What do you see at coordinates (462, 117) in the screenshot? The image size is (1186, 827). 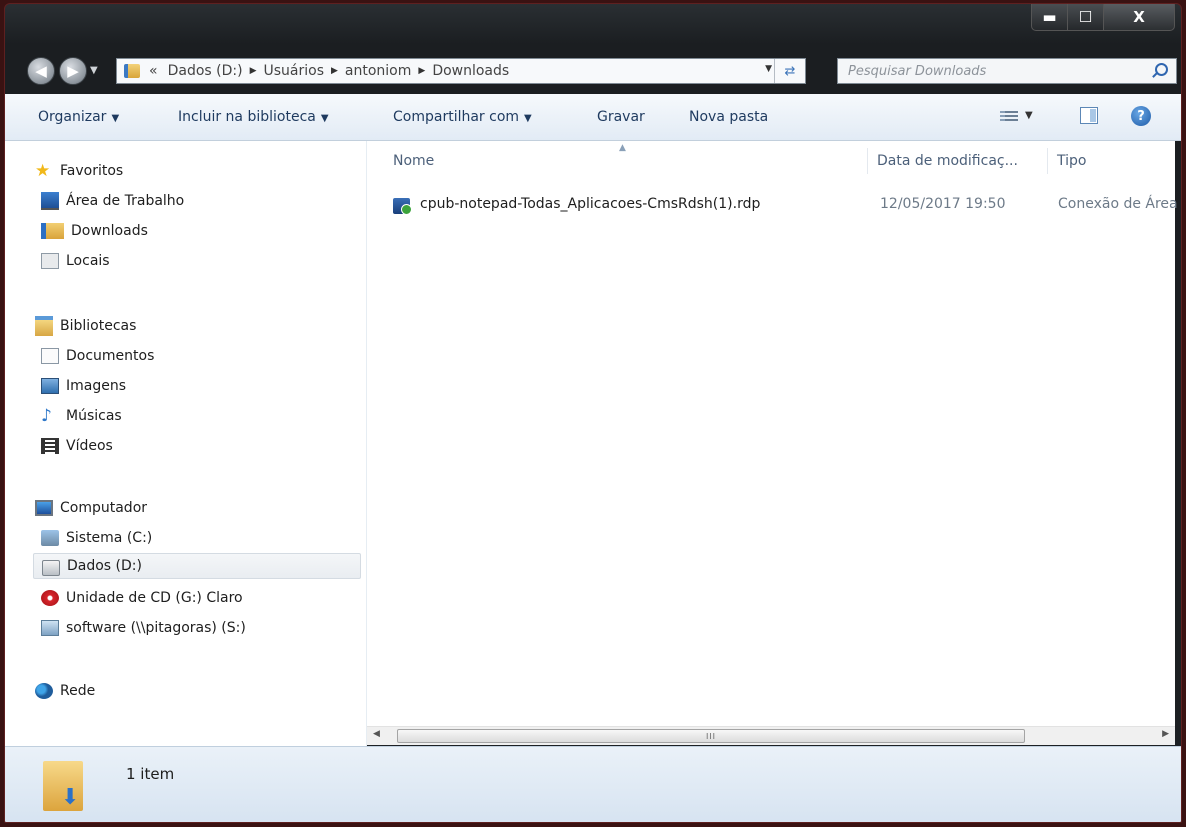 I see `compartilhar-menu: Compartilhar com ▼` at bounding box center [462, 117].